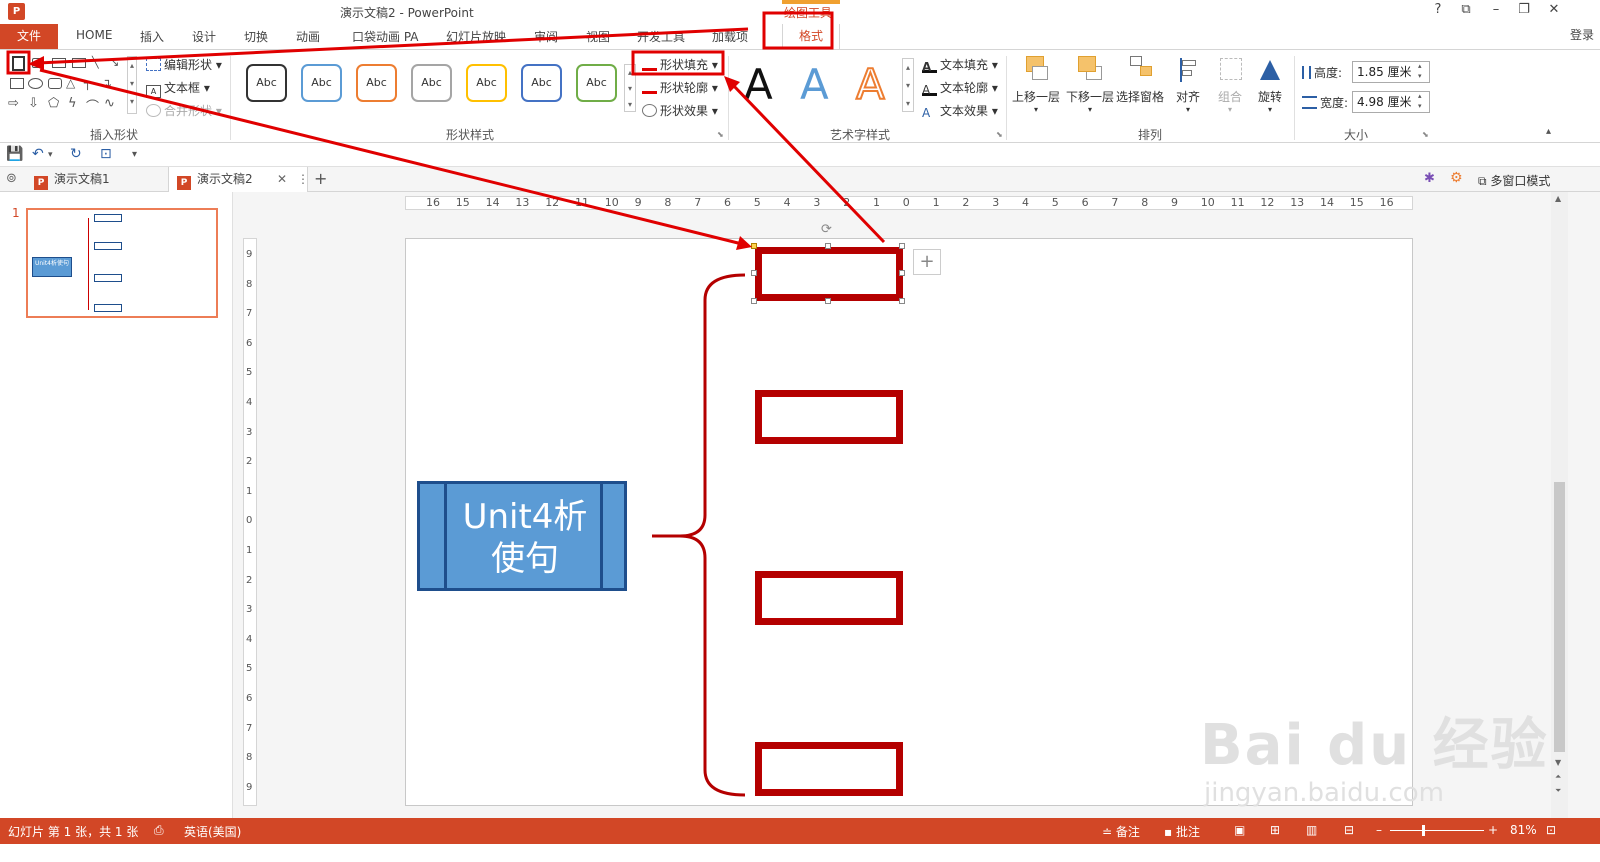 This screenshot has height=862, width=1600. I want to click on send-backward-button: 下移一层 ▾, so click(1090, 84).